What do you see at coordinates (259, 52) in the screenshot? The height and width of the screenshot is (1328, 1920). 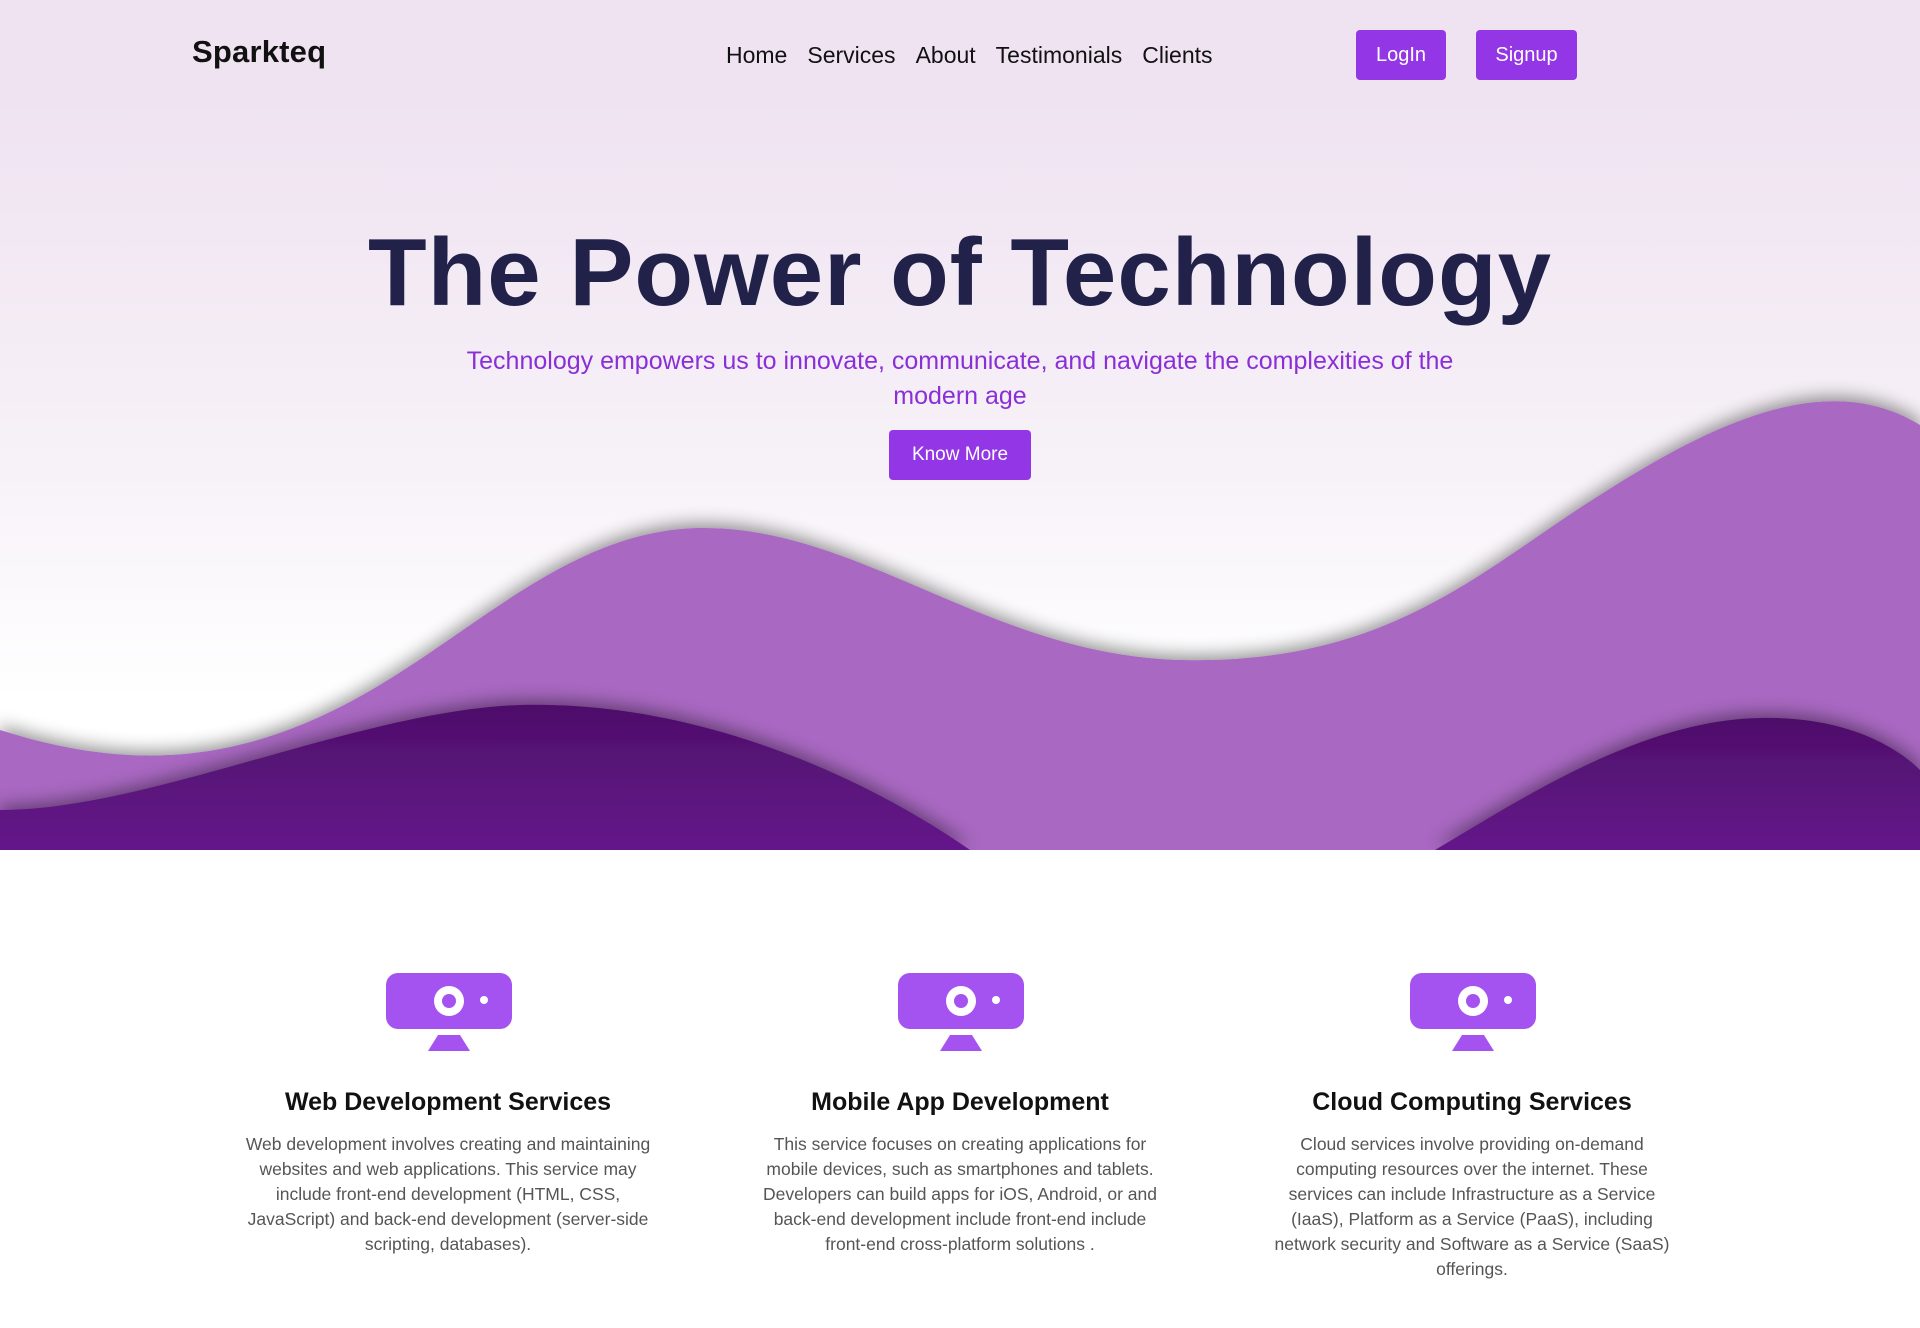 I see `brand-logo: Sparkteq` at bounding box center [259, 52].